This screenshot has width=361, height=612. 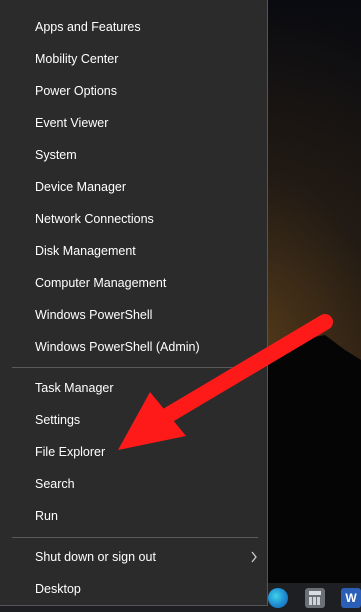 What do you see at coordinates (133, 557) in the screenshot?
I see `menu-item-shut-down-or-sign-out: Shut down or sign out` at bounding box center [133, 557].